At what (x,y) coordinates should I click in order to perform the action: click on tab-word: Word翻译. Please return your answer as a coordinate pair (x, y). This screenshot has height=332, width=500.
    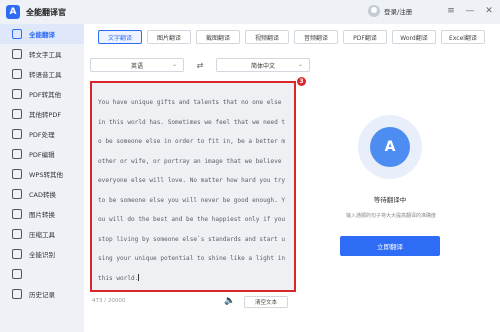
    Looking at the image, I should click on (414, 37).